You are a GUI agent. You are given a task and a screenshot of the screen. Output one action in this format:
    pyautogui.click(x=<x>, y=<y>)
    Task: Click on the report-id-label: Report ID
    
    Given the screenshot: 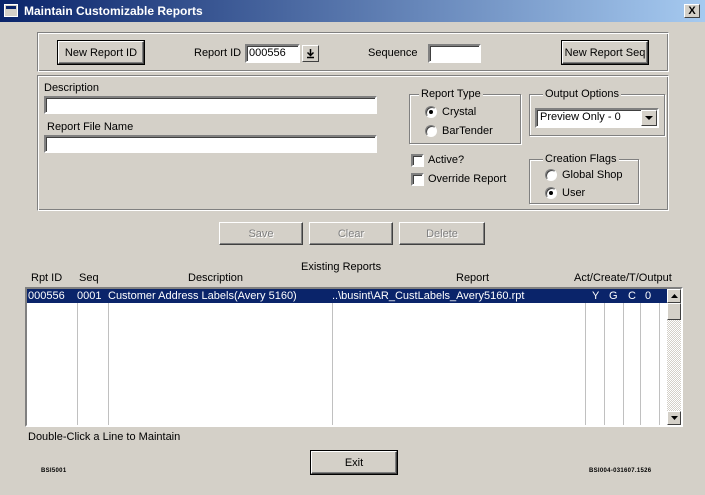 What is the action you would take?
    pyautogui.click(x=218, y=53)
    